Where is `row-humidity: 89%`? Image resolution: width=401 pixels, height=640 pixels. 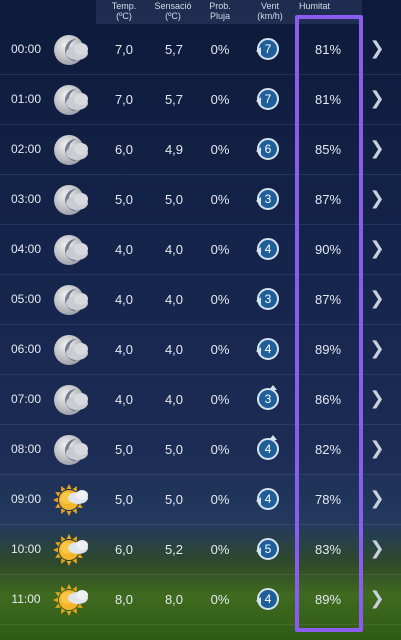
row-humidity: 89% is located at coordinates (328, 349).